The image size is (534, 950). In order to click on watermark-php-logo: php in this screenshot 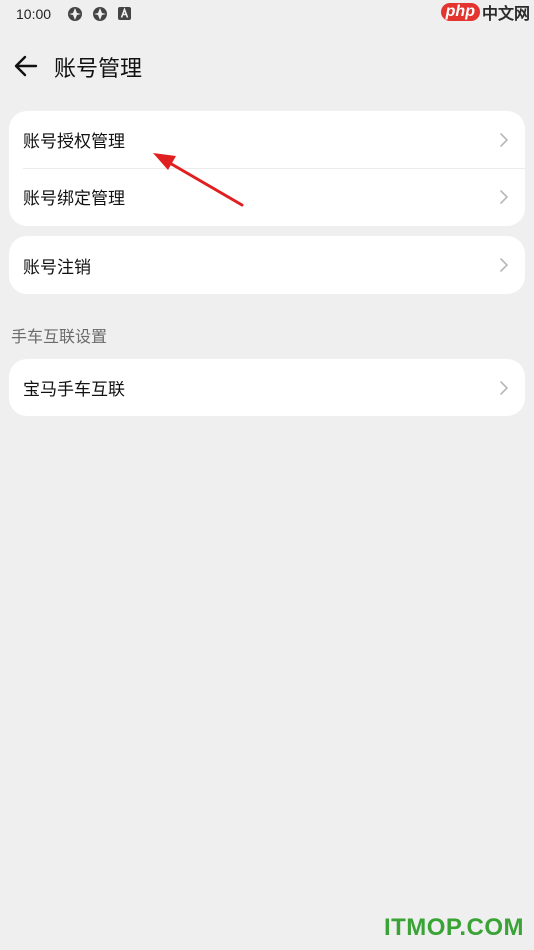, I will do `click(460, 12)`.